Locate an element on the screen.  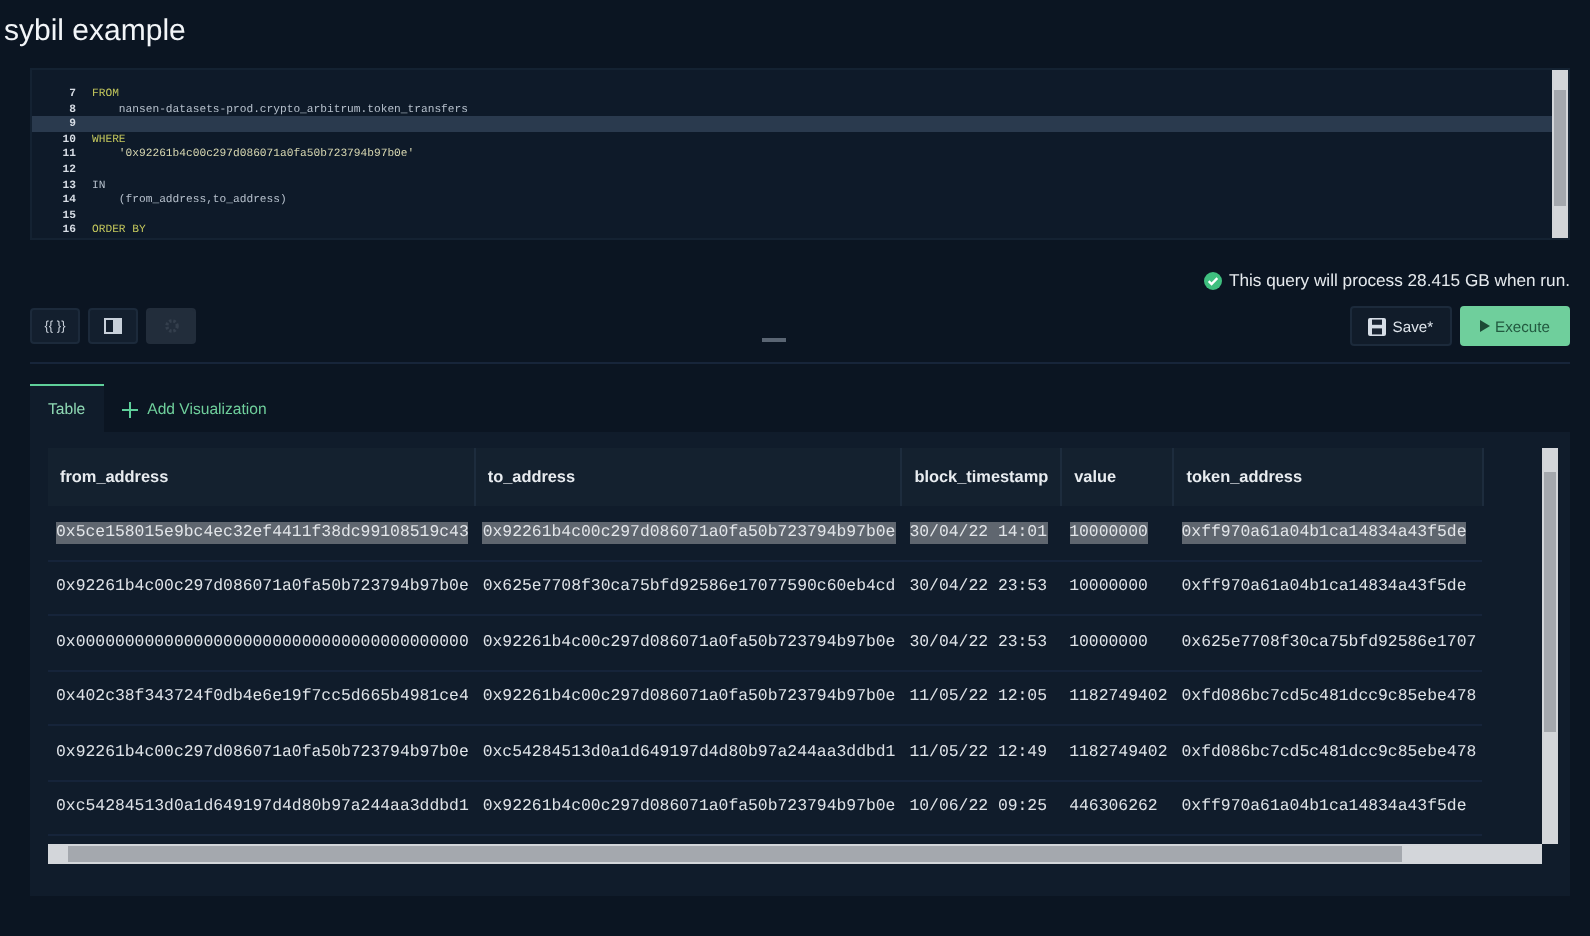
plus-icon is located at coordinates (129, 409).